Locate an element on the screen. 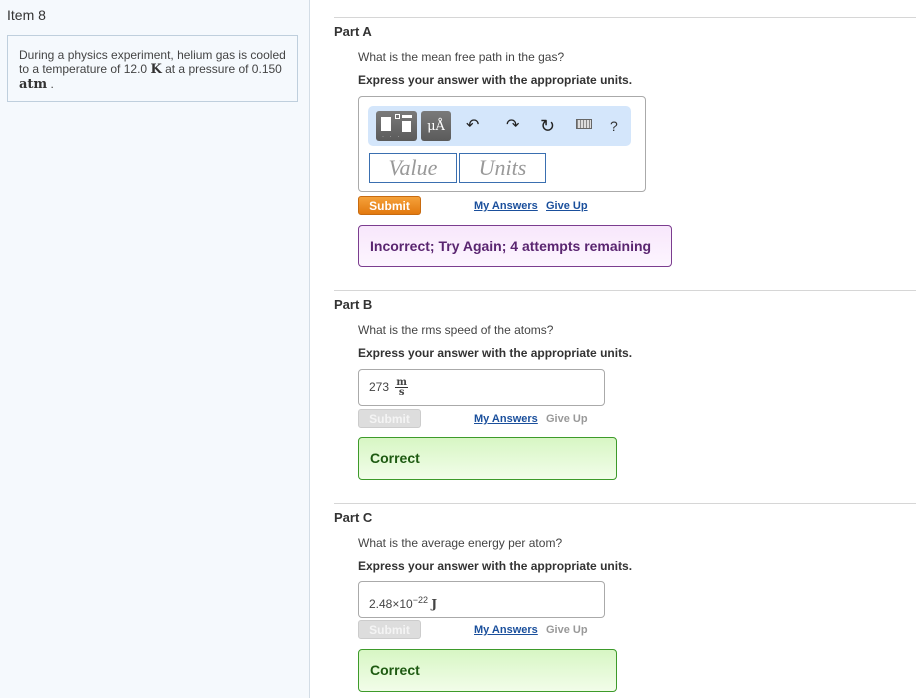 Image resolution: width=922 pixels, height=698 pixels. answer-value: 273 is located at coordinates (379, 387).